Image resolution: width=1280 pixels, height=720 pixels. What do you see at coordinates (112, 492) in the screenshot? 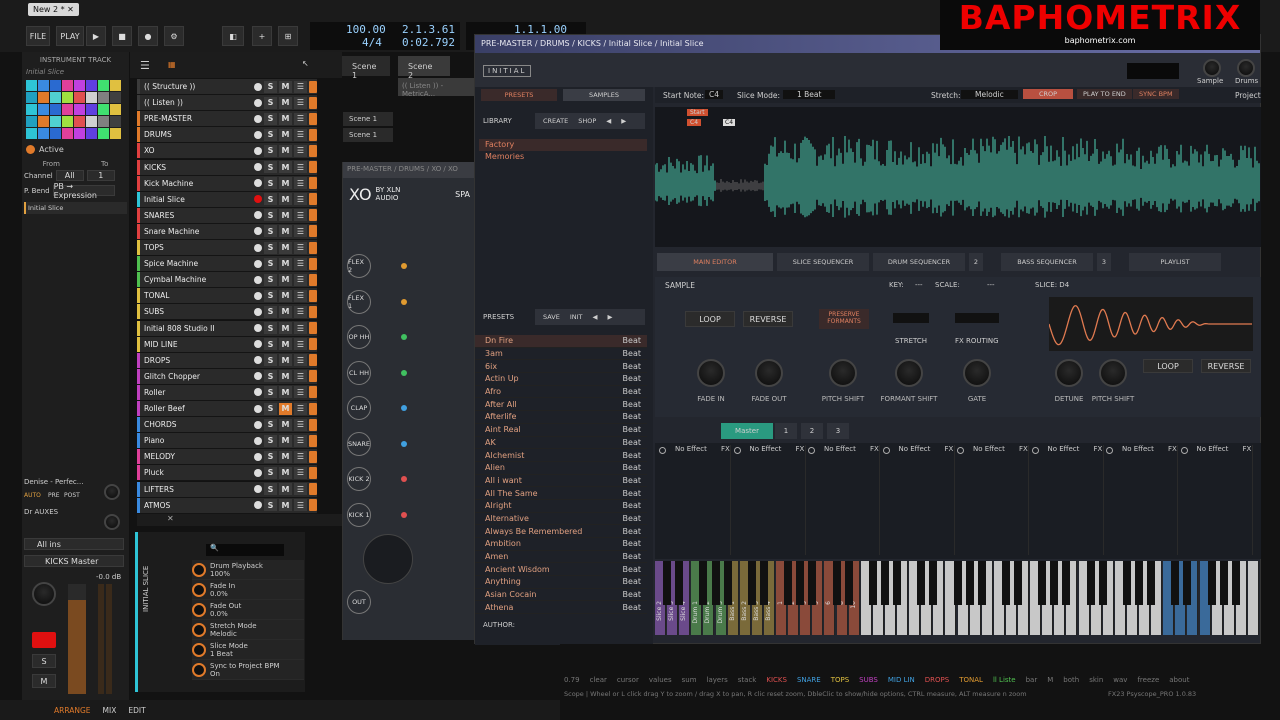
I see `send-knob` at bounding box center [112, 492].